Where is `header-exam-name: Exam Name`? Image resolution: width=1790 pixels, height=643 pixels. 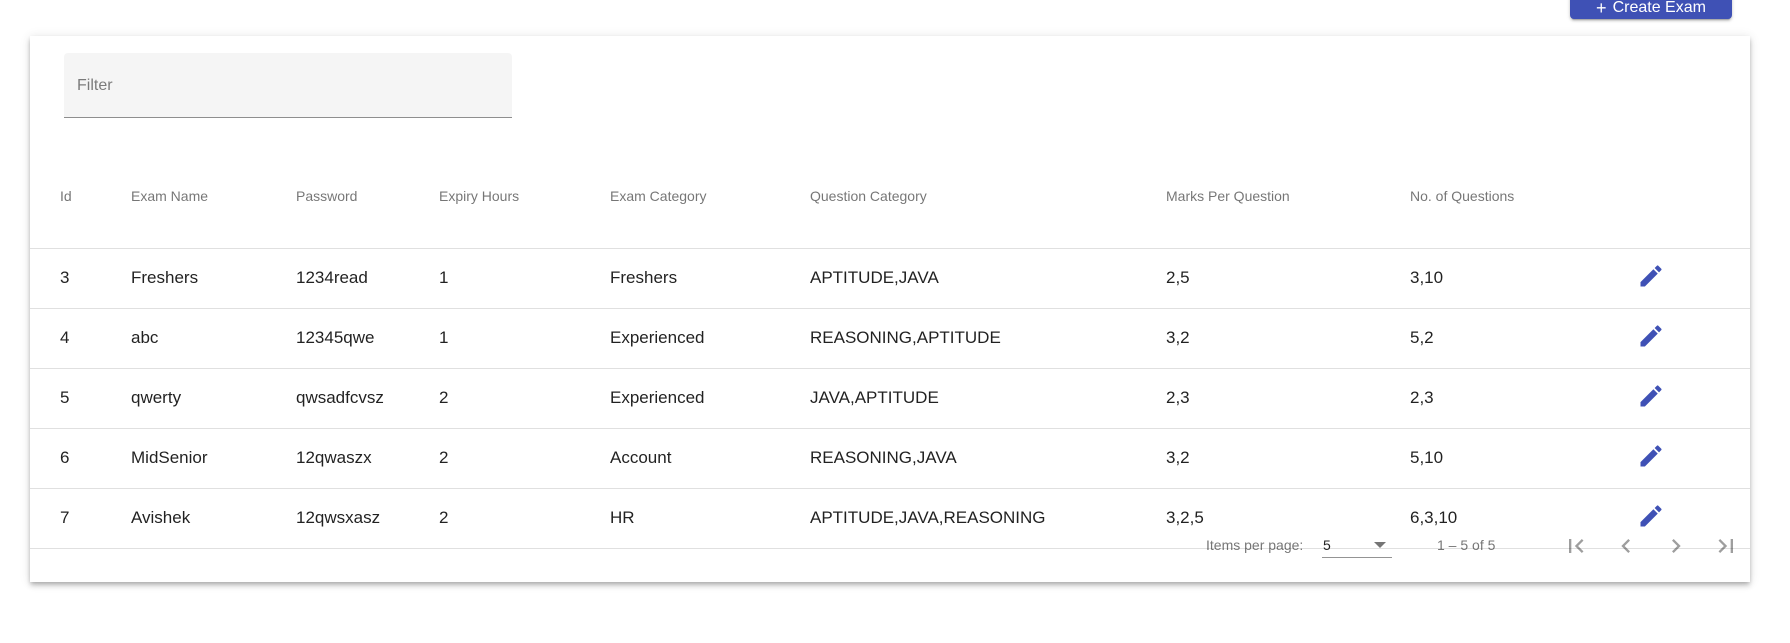
header-exam-name: Exam Name is located at coordinates (170, 196).